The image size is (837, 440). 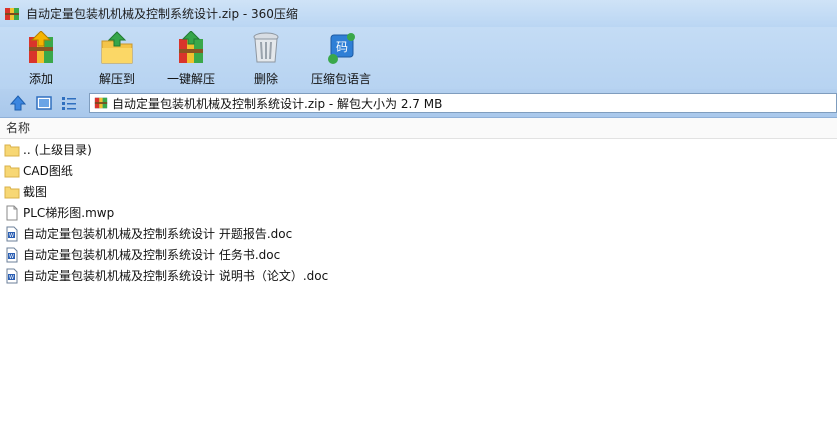 What do you see at coordinates (12, 213) in the screenshot?
I see `file-icon` at bounding box center [12, 213].